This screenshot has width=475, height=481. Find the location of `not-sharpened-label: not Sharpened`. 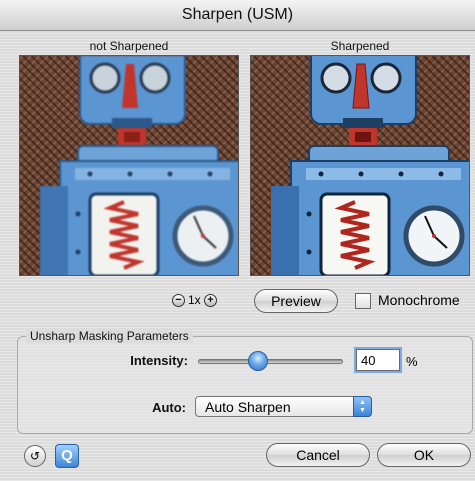

not-sharpened-label: not Sharpened is located at coordinates (129, 46).